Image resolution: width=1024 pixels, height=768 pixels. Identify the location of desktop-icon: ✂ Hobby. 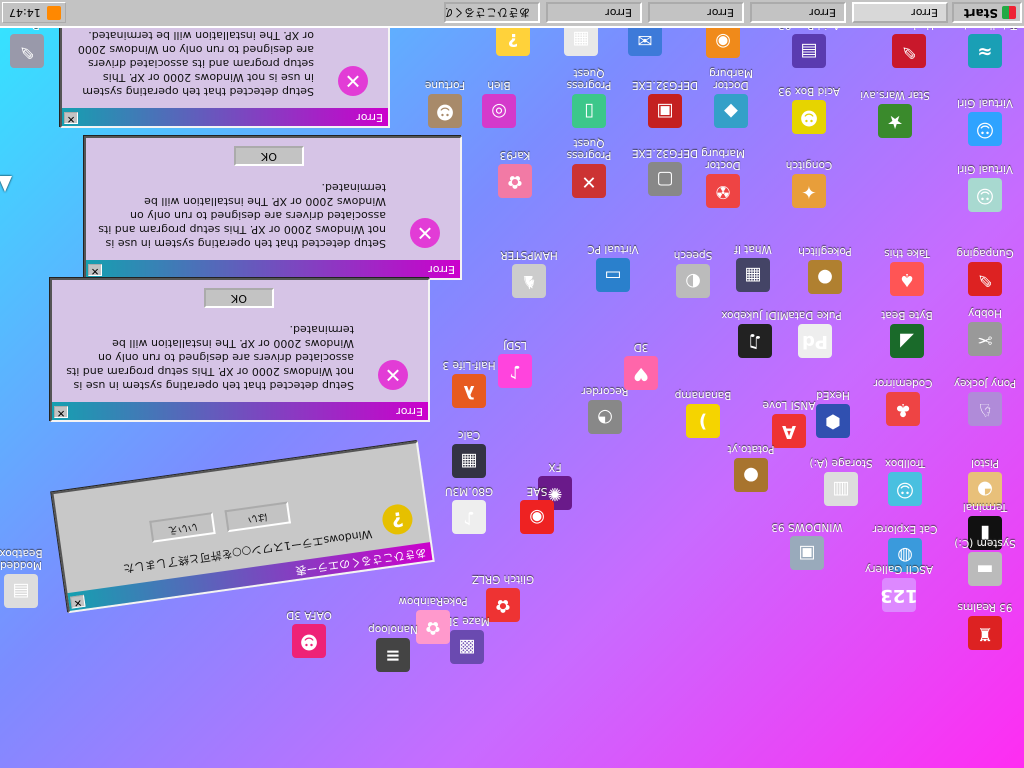
(985, 331).